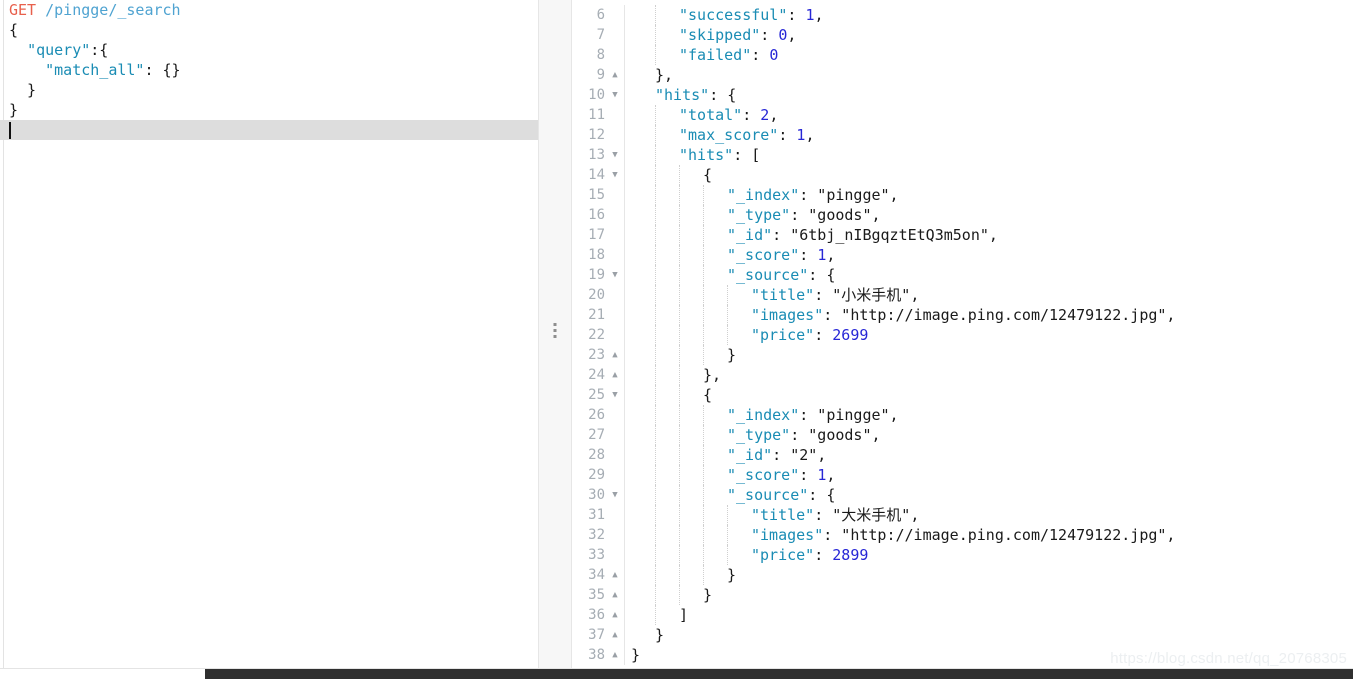  What do you see at coordinates (728, 455) in the screenshot?
I see `response-line-text: "_id": "2",` at bounding box center [728, 455].